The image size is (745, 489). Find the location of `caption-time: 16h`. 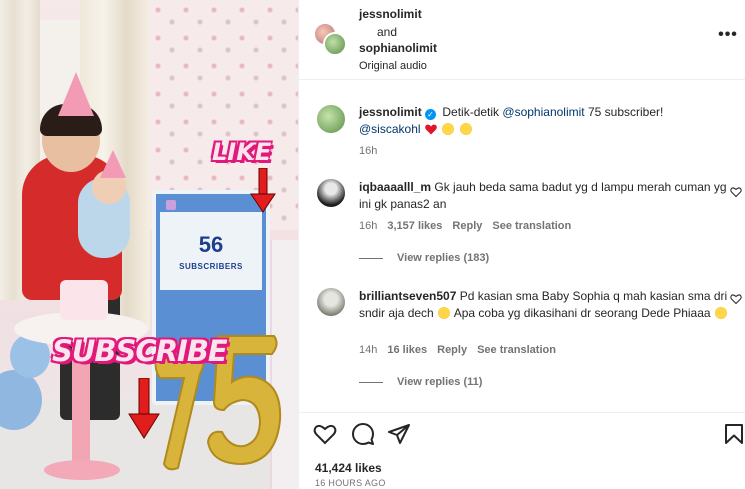

caption-time: 16h is located at coordinates (368, 151).